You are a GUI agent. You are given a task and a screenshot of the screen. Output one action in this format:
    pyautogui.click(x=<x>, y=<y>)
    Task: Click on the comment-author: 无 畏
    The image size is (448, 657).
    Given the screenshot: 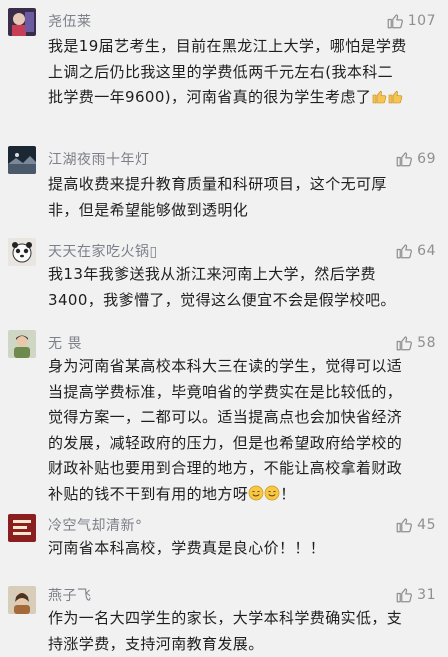 What is the action you would take?
    pyautogui.click(x=65, y=343)
    